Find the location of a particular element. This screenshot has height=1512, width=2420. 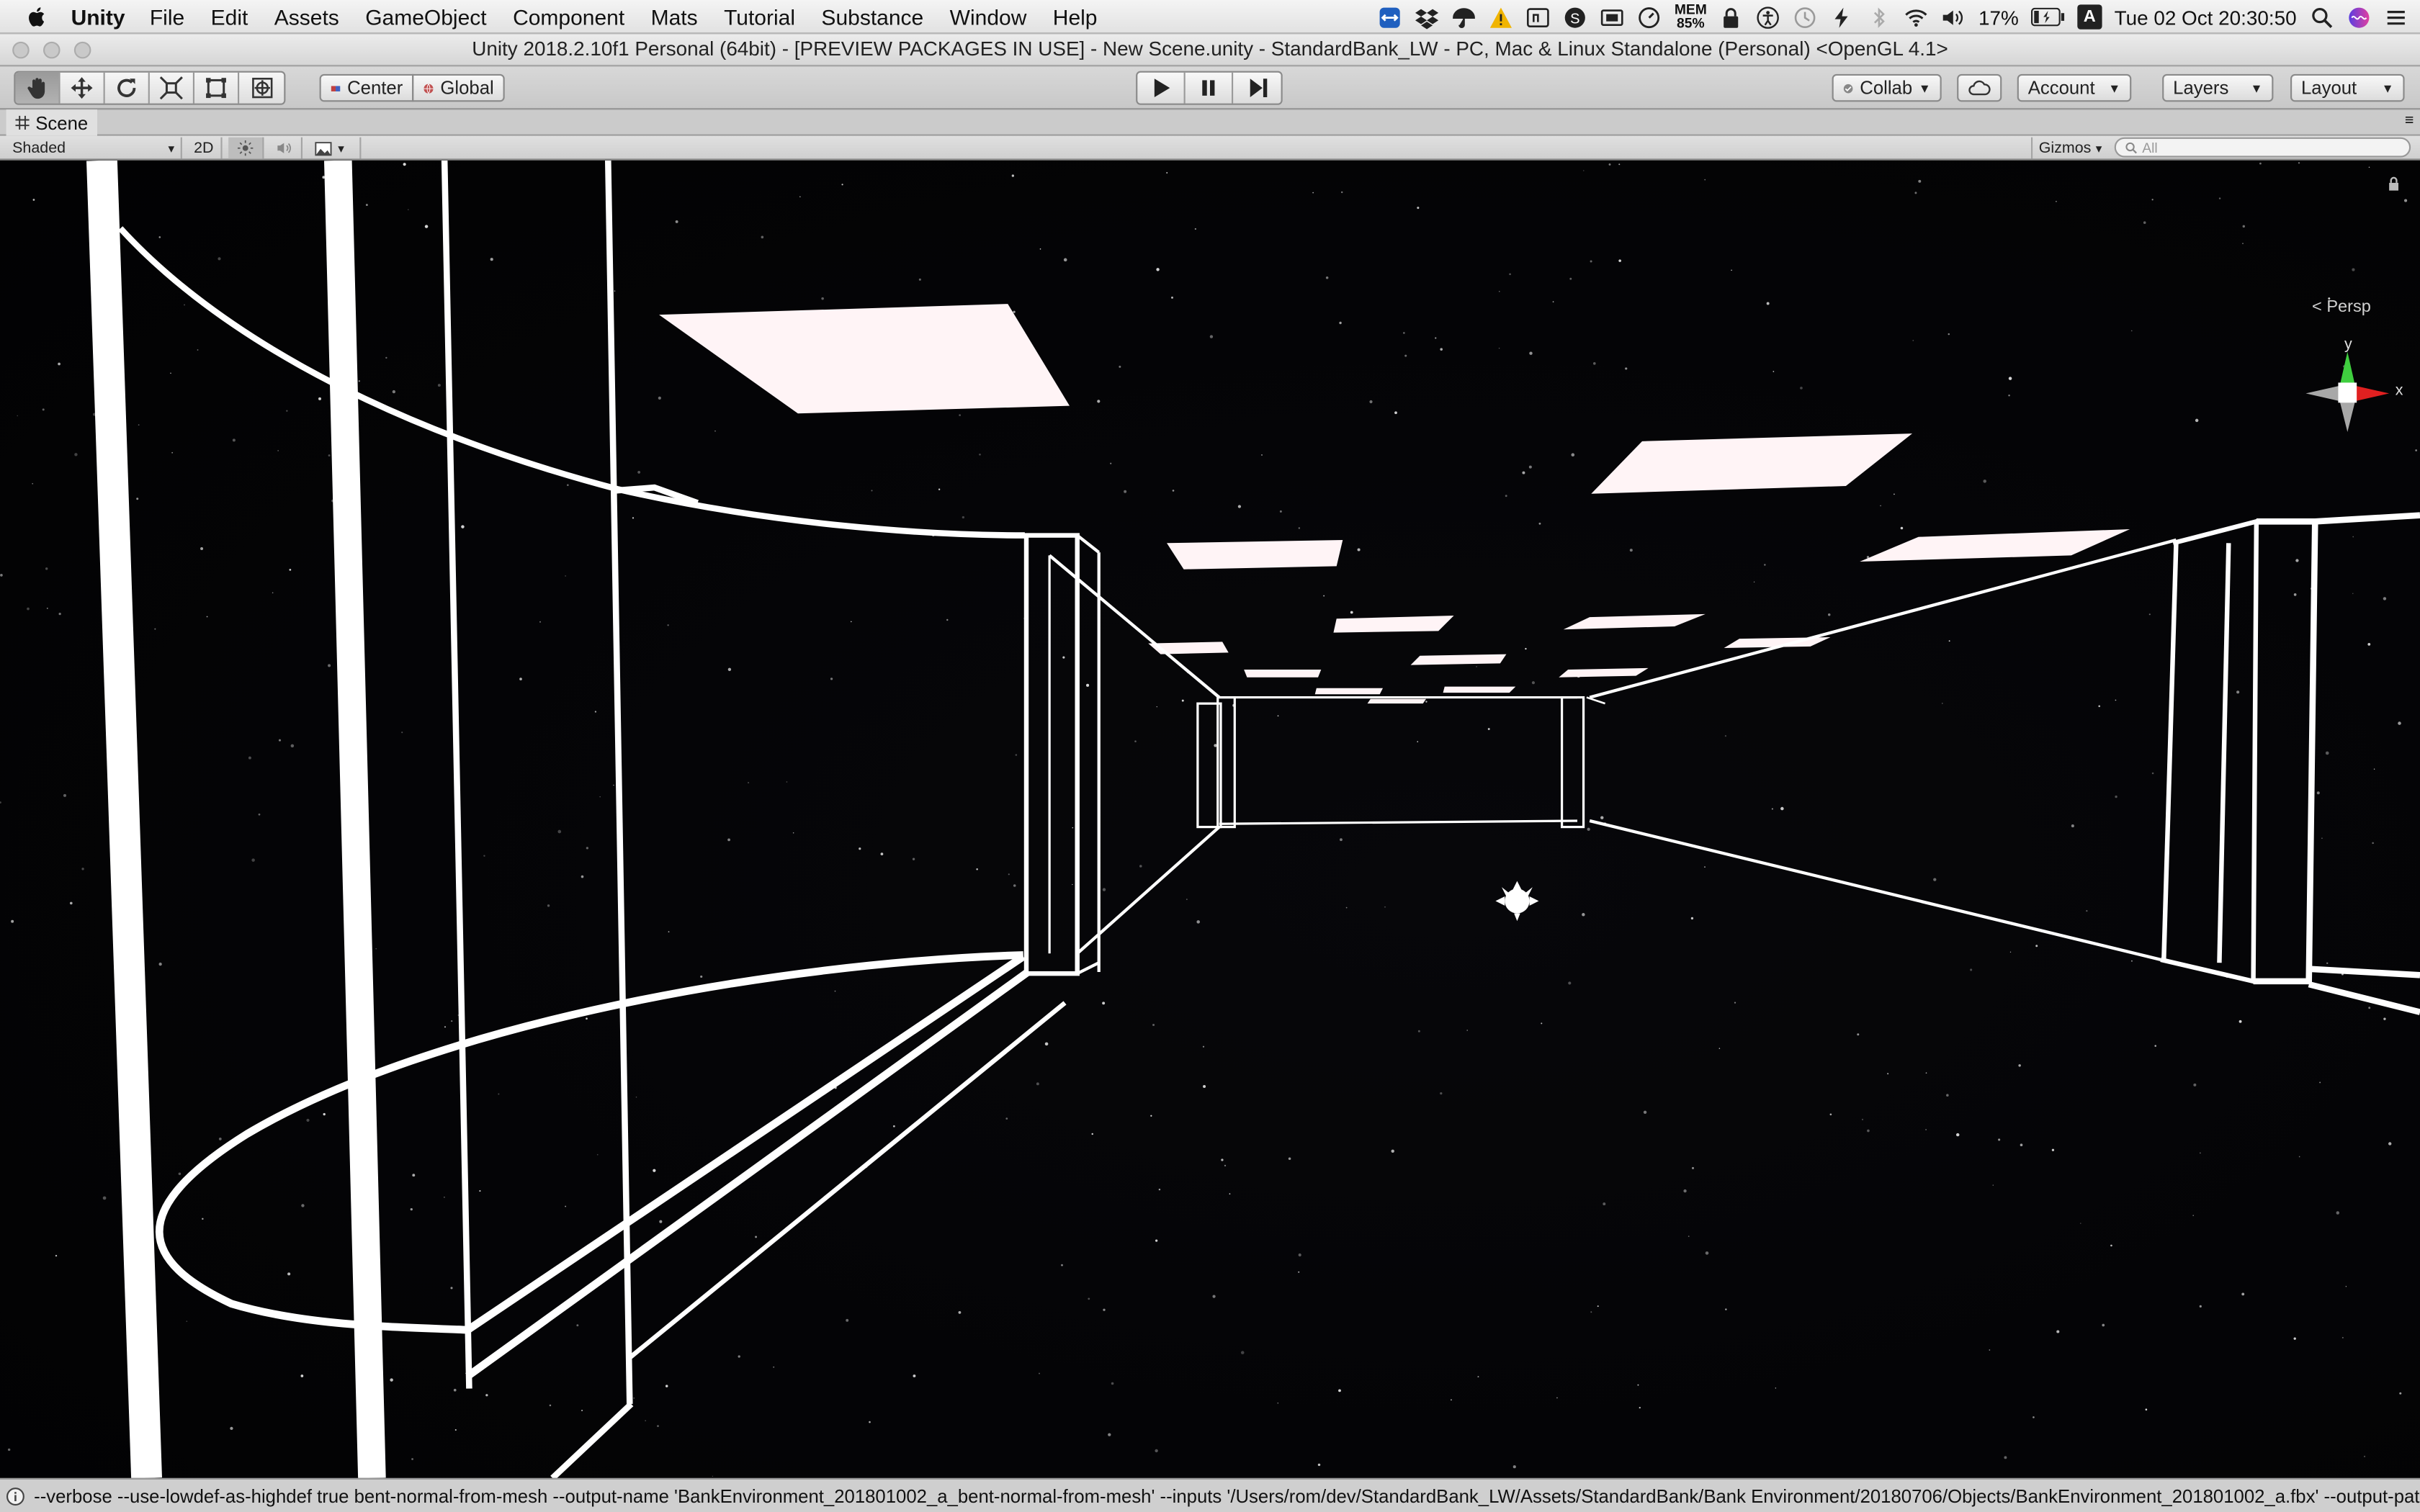

scene-lighting-toggle is located at coordinates (246, 148).